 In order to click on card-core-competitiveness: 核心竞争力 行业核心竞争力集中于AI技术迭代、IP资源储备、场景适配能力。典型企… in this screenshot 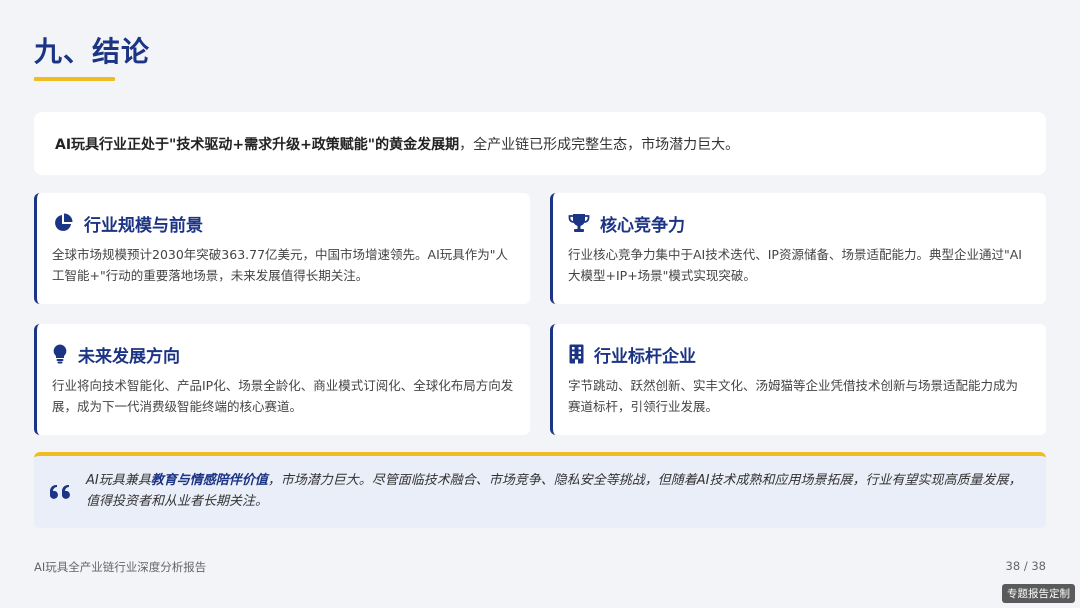, I will do `click(798, 248)`.